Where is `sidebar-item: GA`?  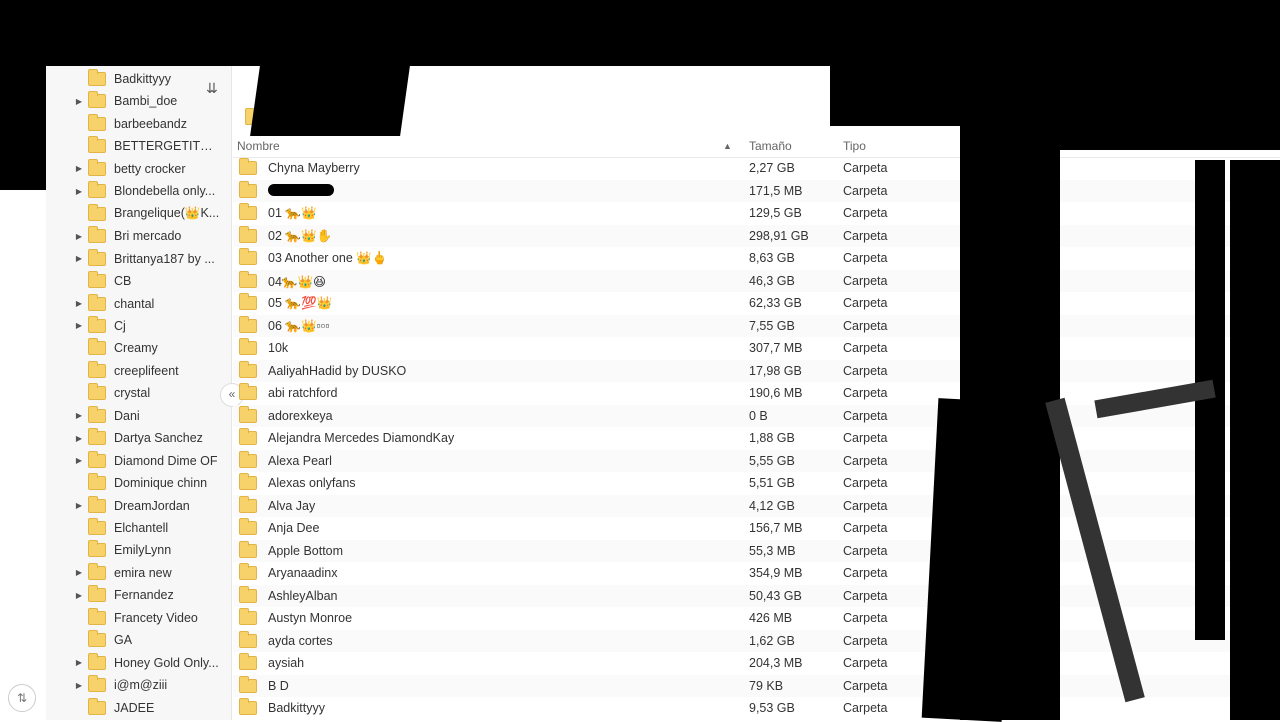 sidebar-item: GA is located at coordinates (138, 640).